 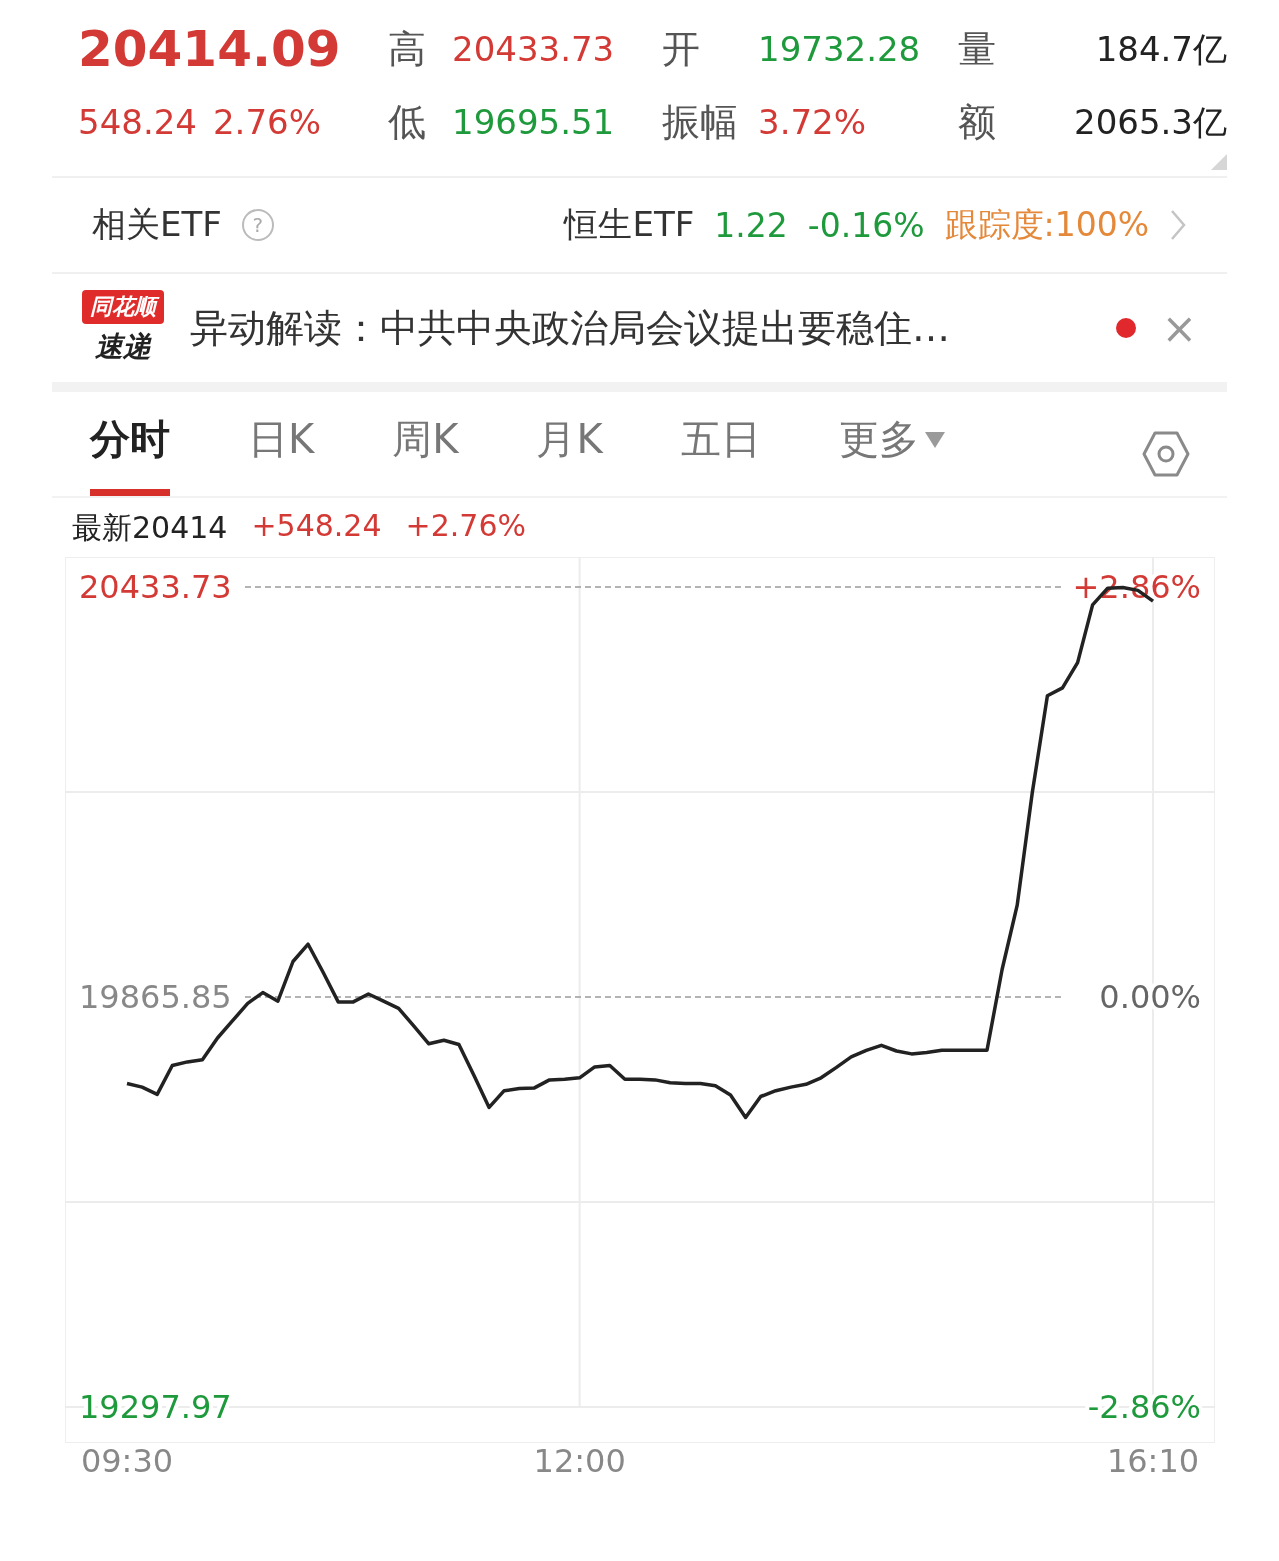 What do you see at coordinates (1150, 997) in the screenshot?
I see `axis-label: 0.00%` at bounding box center [1150, 997].